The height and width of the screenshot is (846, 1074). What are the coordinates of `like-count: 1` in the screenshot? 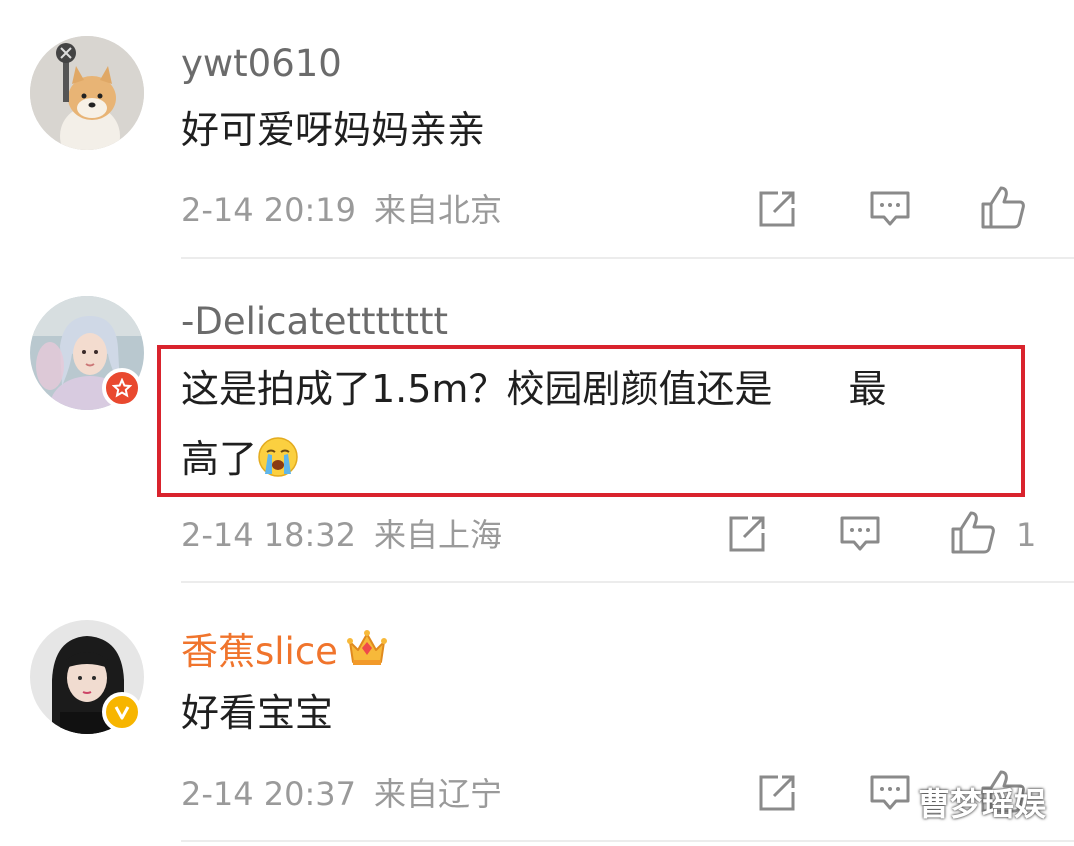 It's located at (1026, 535).